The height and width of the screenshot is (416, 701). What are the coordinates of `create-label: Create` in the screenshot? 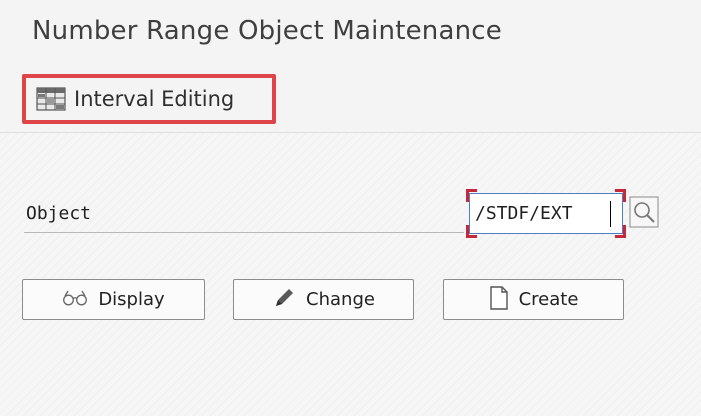 It's located at (548, 299).